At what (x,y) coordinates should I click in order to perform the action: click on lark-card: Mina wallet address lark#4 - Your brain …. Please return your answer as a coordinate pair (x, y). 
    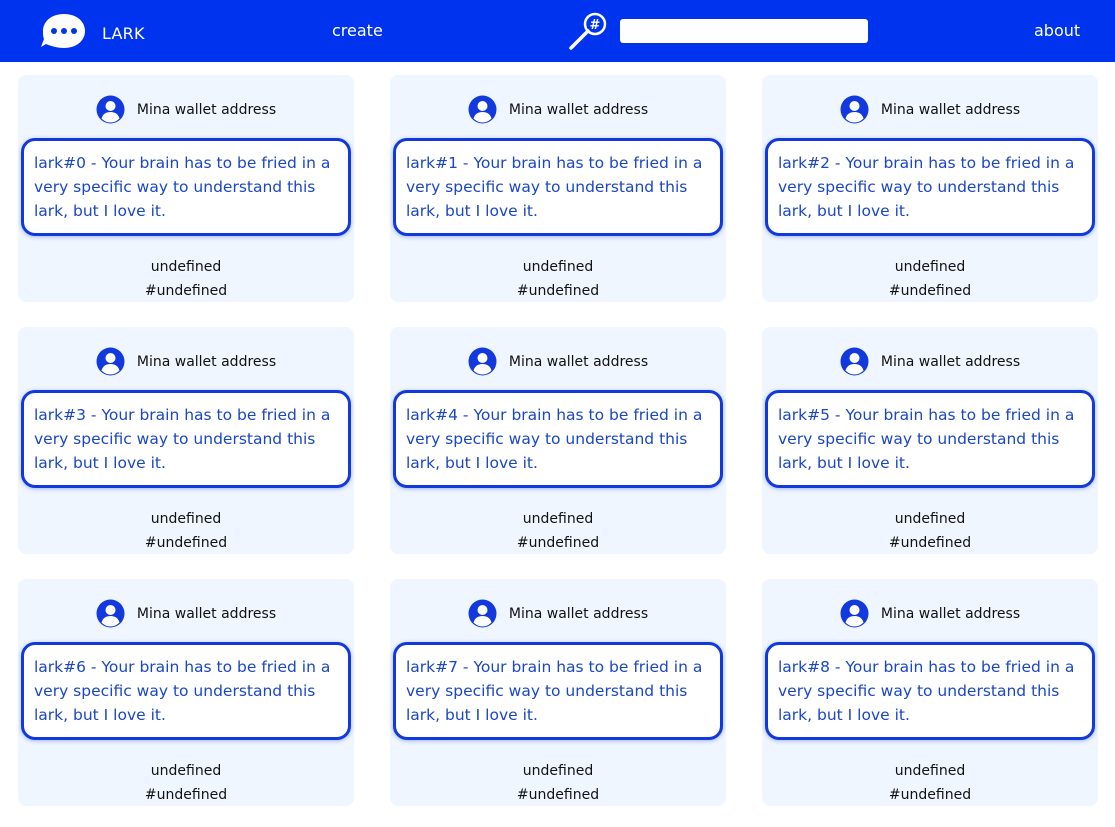
    Looking at the image, I should click on (558, 440).